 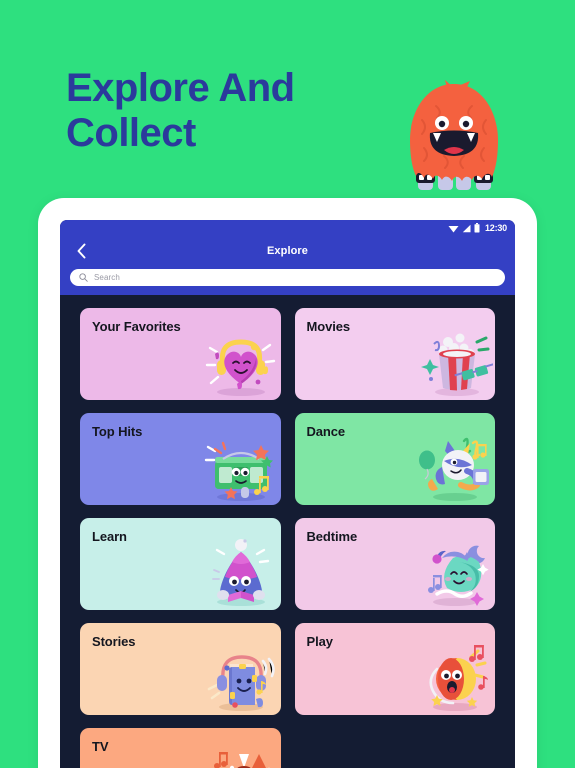 What do you see at coordinates (136, 326) in the screenshot?
I see `card-label: Your Favorites` at bounding box center [136, 326].